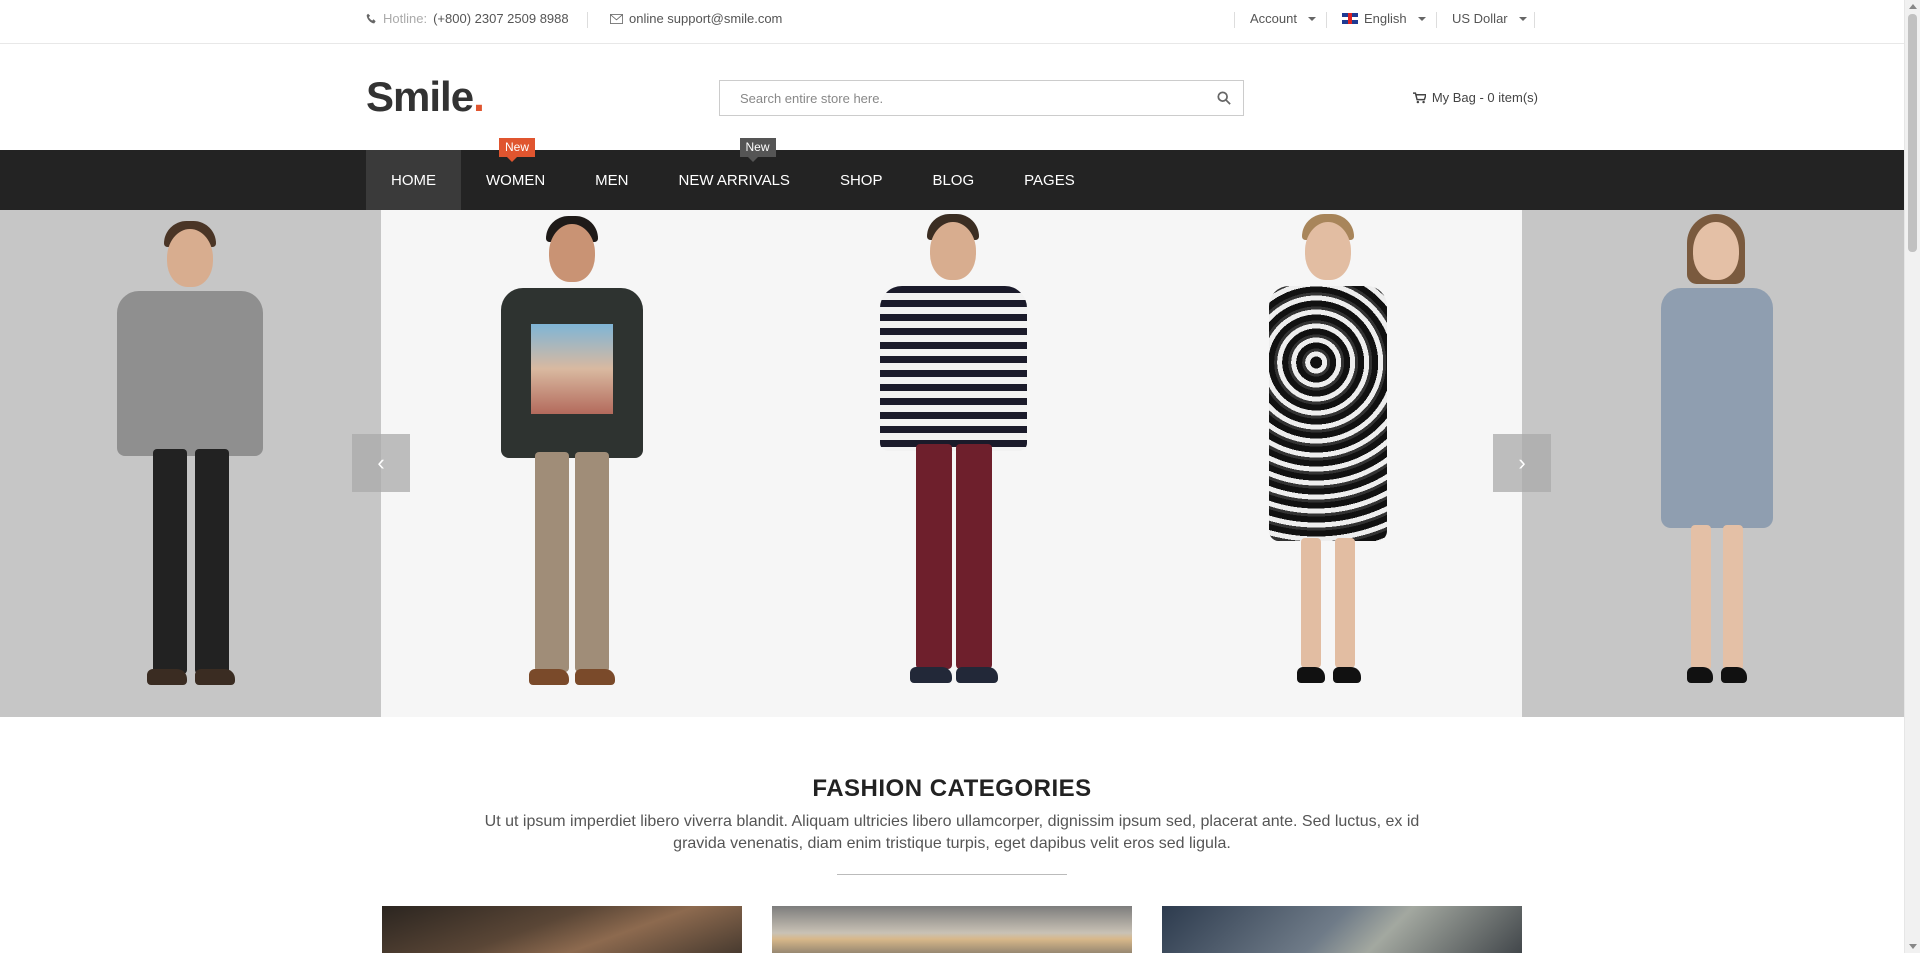  I want to click on section-title: FASHION CATEGORIES, so click(952, 788).